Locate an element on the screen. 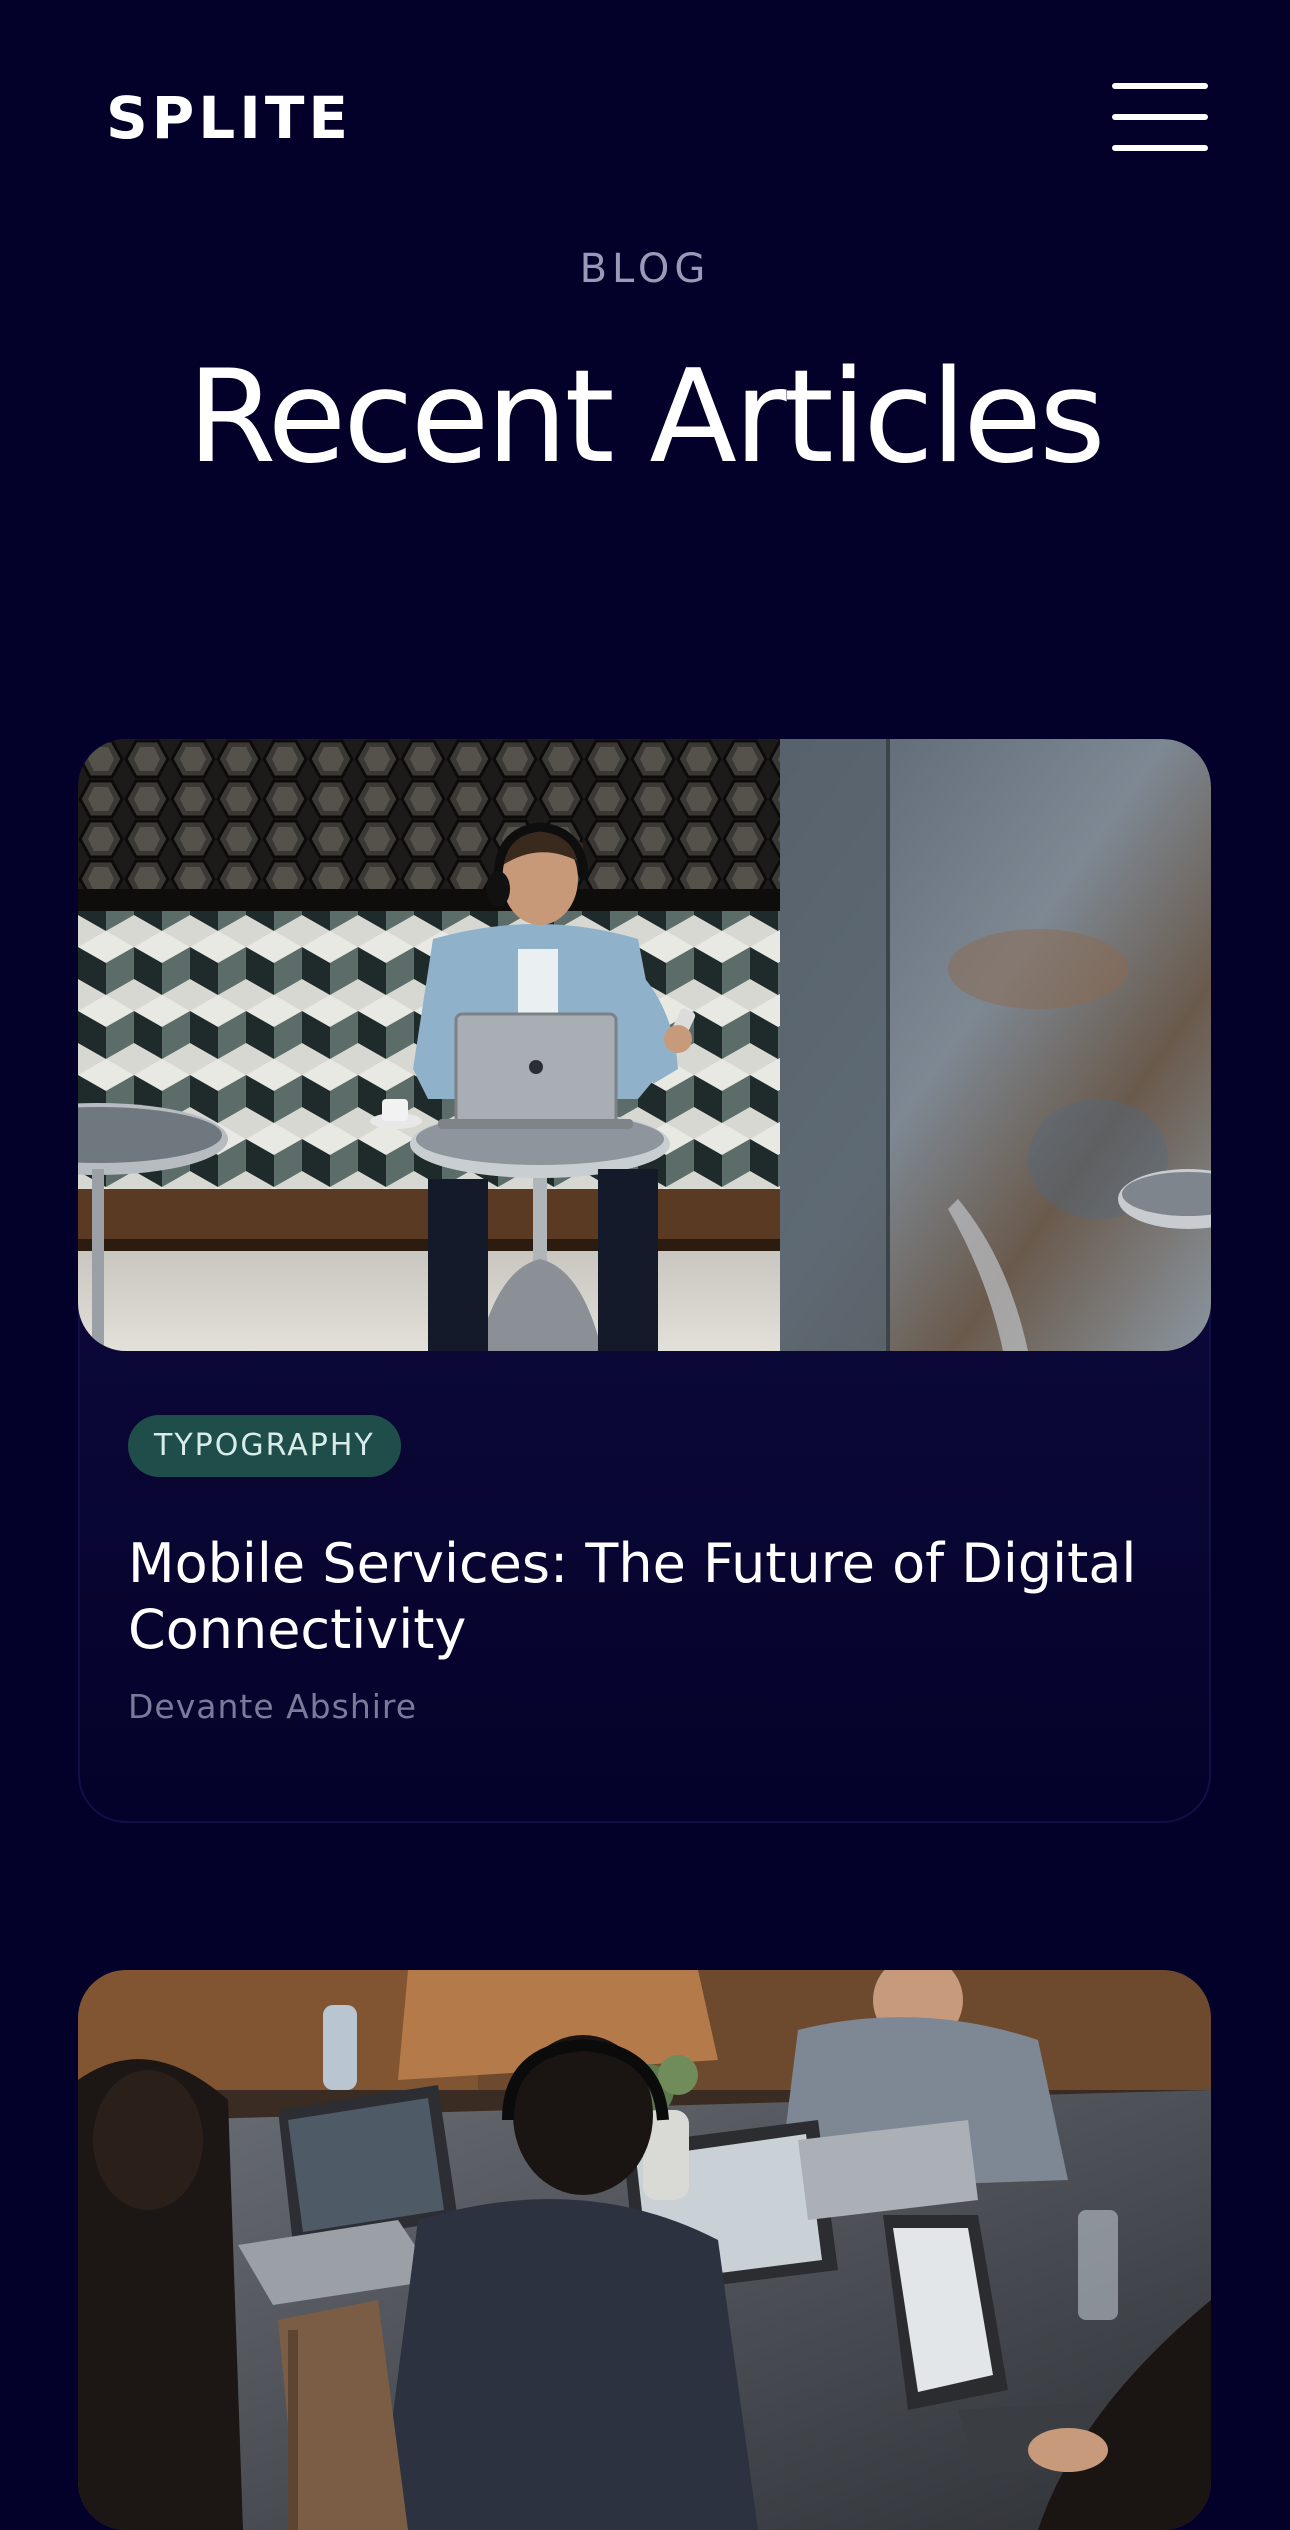 The image size is (1290, 2530). category-badge: TYPOGRAPHY is located at coordinates (264, 1446).